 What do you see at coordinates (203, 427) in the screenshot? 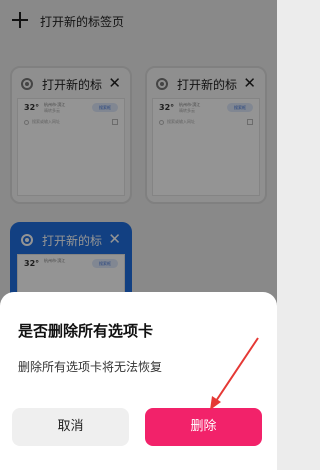
I see `delete-button: 删除` at bounding box center [203, 427].